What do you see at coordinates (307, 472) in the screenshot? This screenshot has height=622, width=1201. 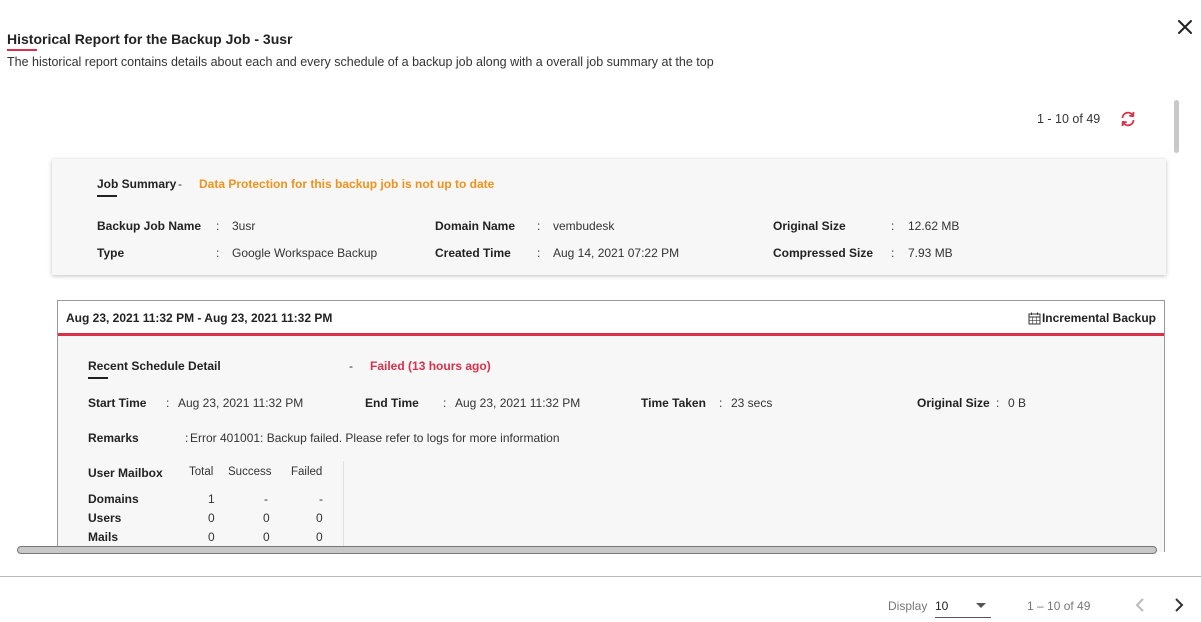 I see `mailbox-header-failed: Failed` at bounding box center [307, 472].